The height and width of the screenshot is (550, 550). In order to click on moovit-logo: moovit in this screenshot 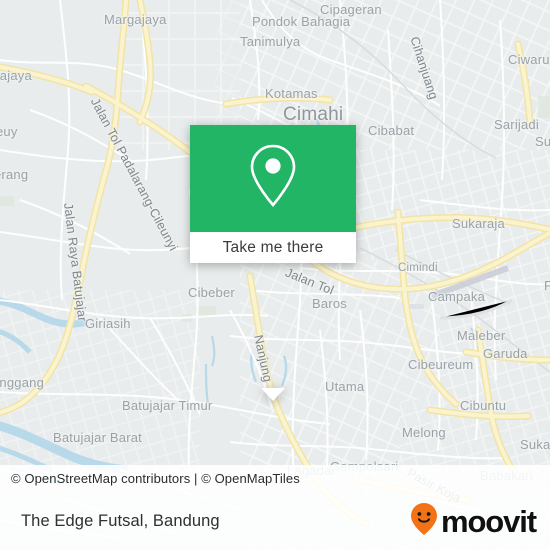, I will do `click(479, 521)`.